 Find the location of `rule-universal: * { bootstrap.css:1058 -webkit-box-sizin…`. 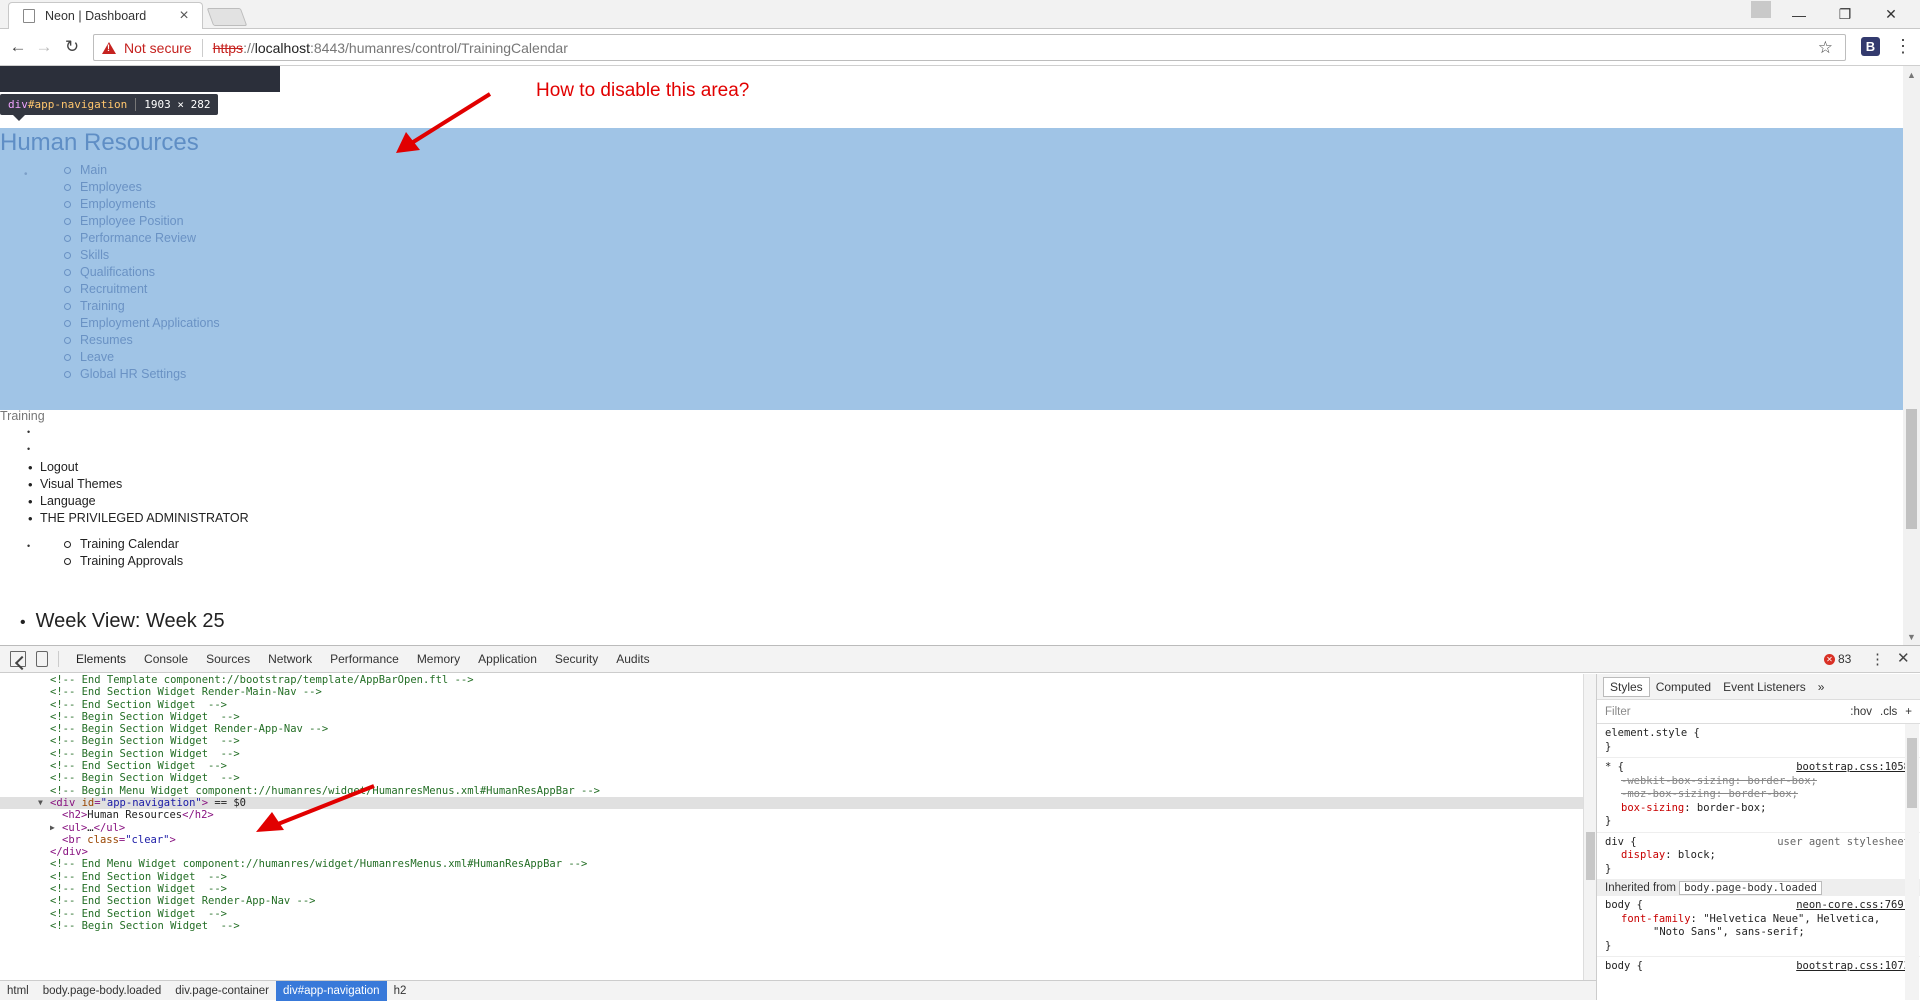

rule-universal: * { bootstrap.css:1058 -webkit-box-sizin… is located at coordinates (1758, 795).